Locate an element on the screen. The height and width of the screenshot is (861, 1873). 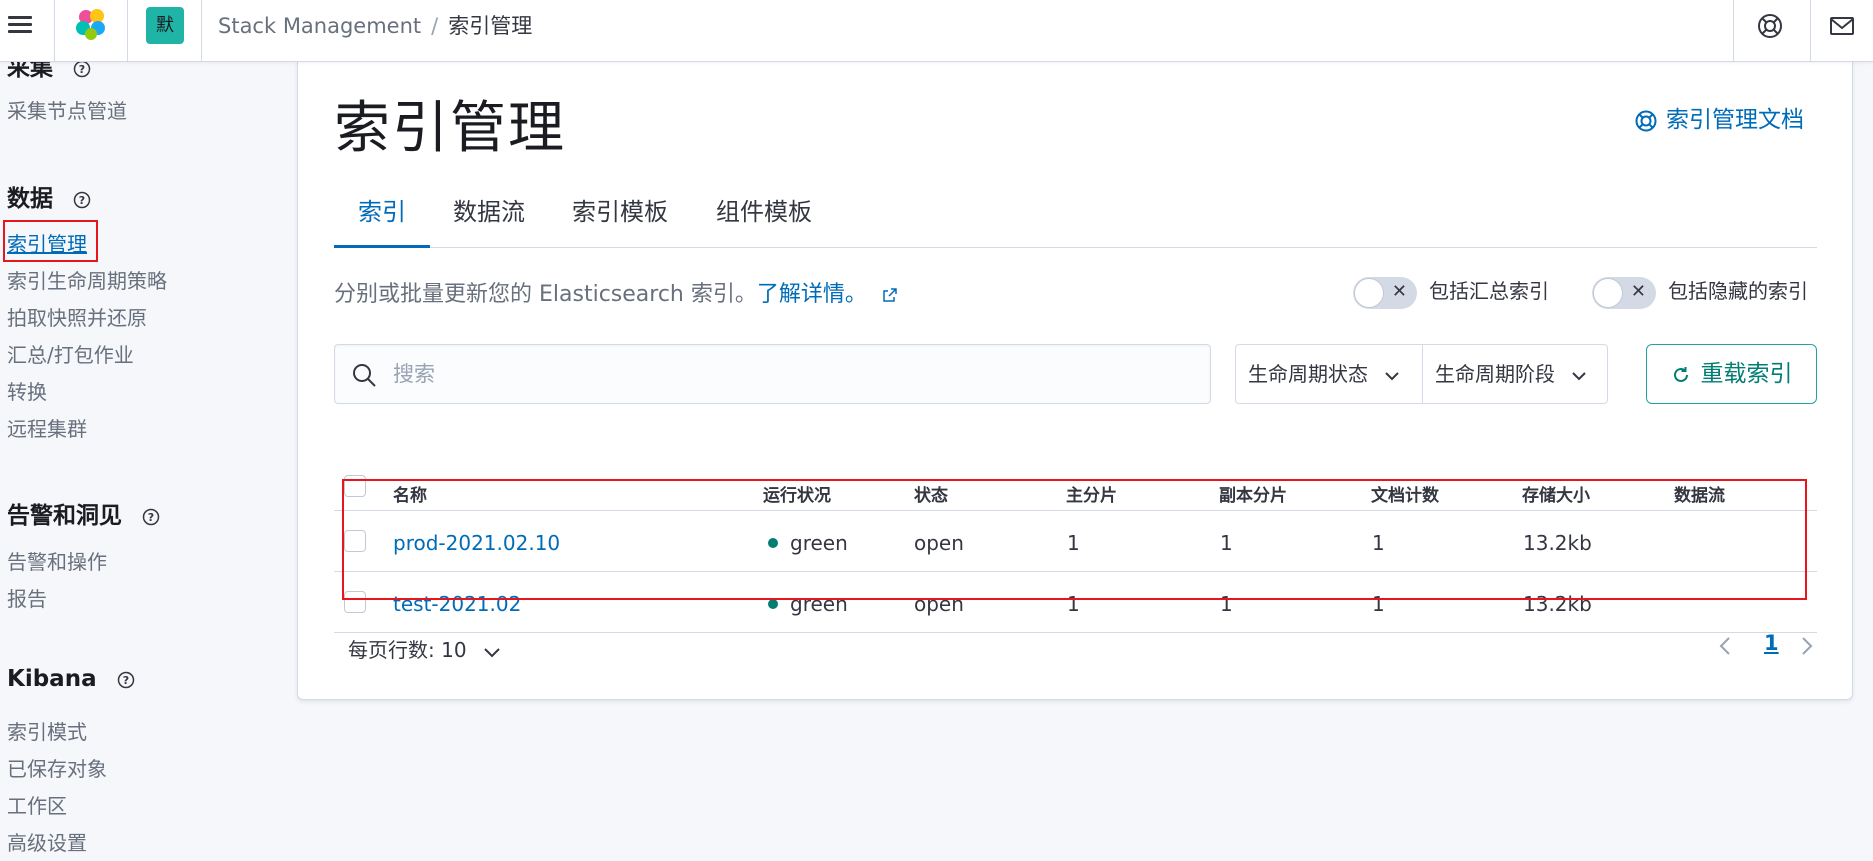
description: 分别或批量更新您的 Elasticsearch 索引。了解详情。 is located at coordinates (616, 292).